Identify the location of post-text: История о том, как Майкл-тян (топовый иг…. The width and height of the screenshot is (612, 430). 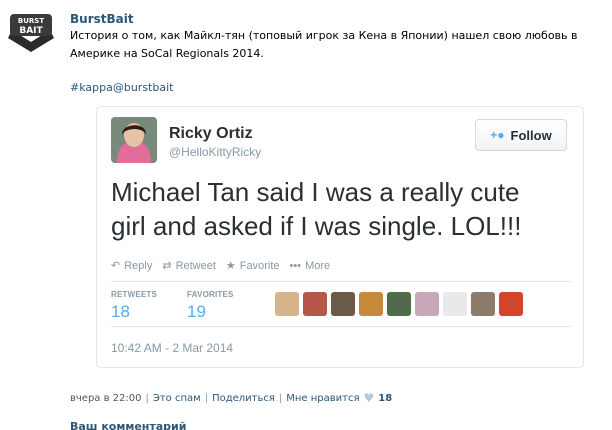
(324, 44).